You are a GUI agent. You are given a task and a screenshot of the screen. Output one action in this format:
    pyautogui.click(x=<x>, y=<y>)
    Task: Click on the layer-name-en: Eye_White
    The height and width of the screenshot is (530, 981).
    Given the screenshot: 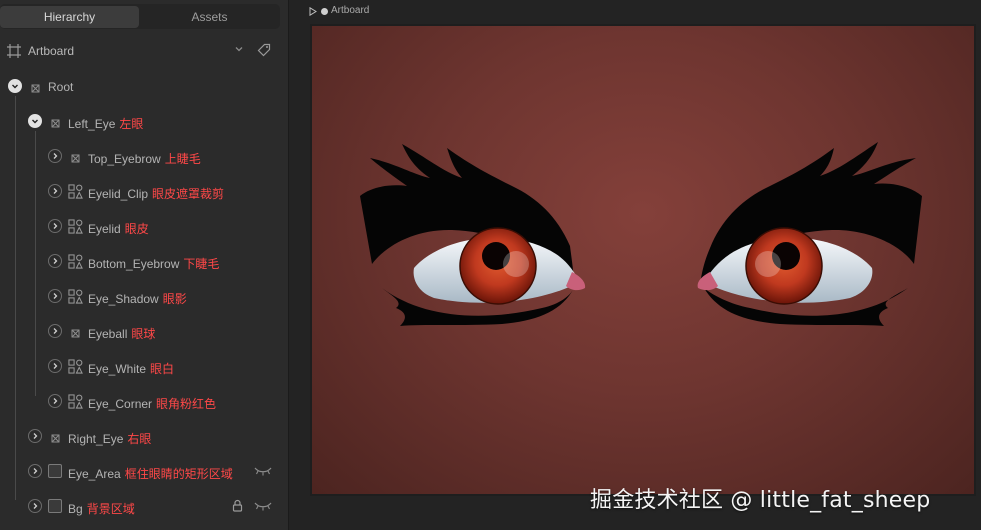 What is the action you would take?
    pyautogui.click(x=117, y=369)
    